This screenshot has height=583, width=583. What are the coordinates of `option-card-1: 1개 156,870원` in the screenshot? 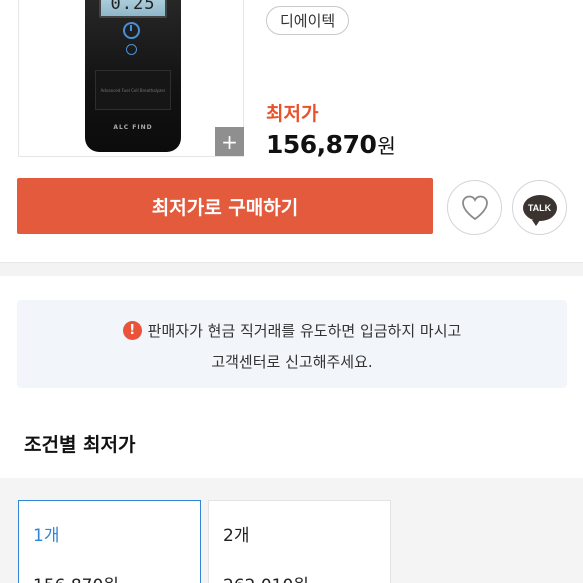 It's located at (109, 541).